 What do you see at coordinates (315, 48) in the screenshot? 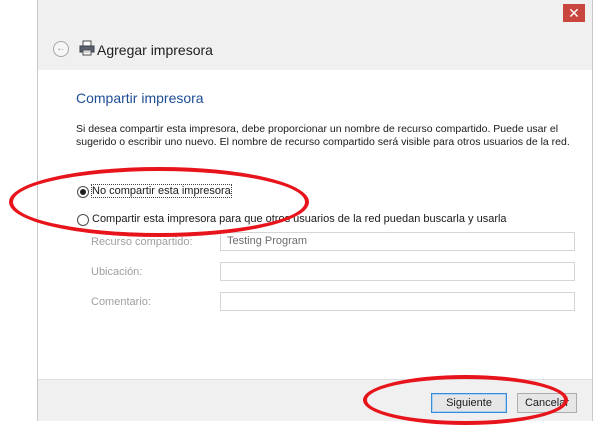
I see `wizard-header: ← Agregar impresora` at bounding box center [315, 48].